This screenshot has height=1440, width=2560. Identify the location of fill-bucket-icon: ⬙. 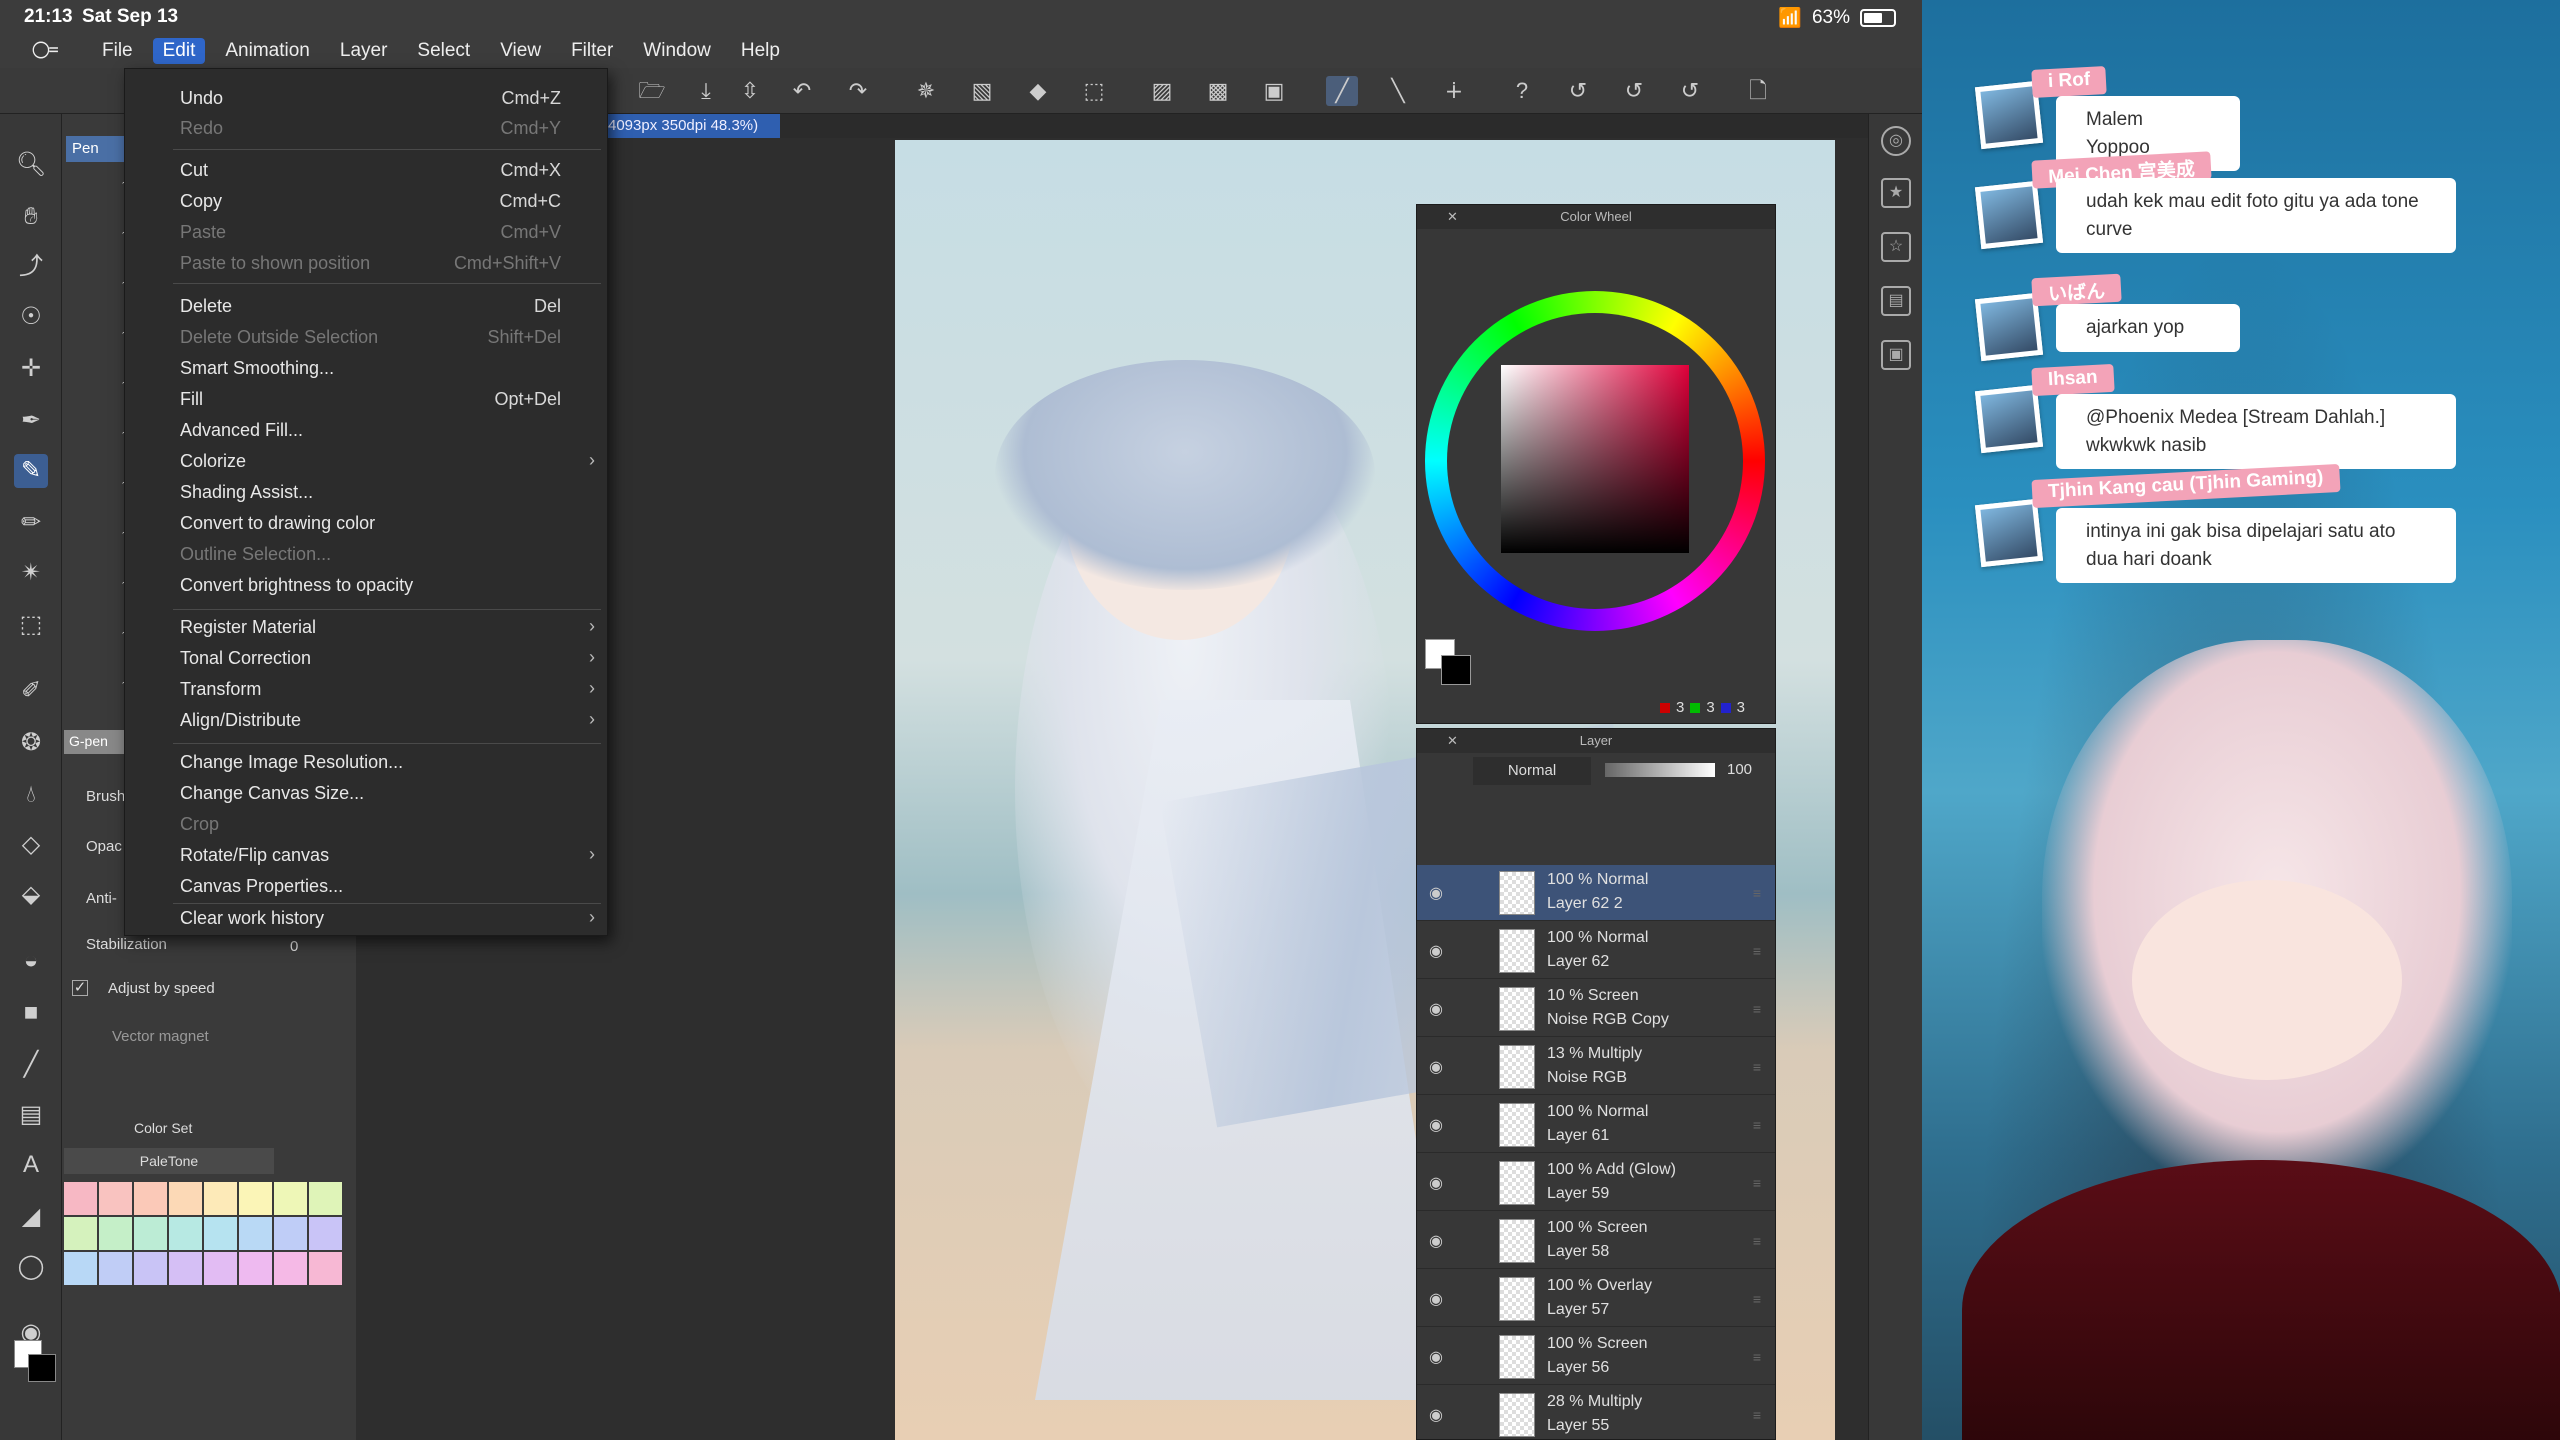
(31, 895).